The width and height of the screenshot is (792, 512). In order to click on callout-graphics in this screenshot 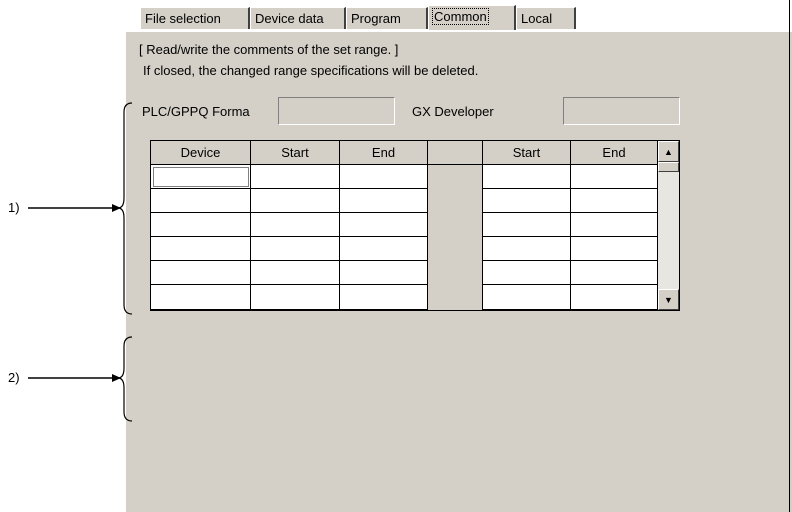, I will do `click(80, 262)`.